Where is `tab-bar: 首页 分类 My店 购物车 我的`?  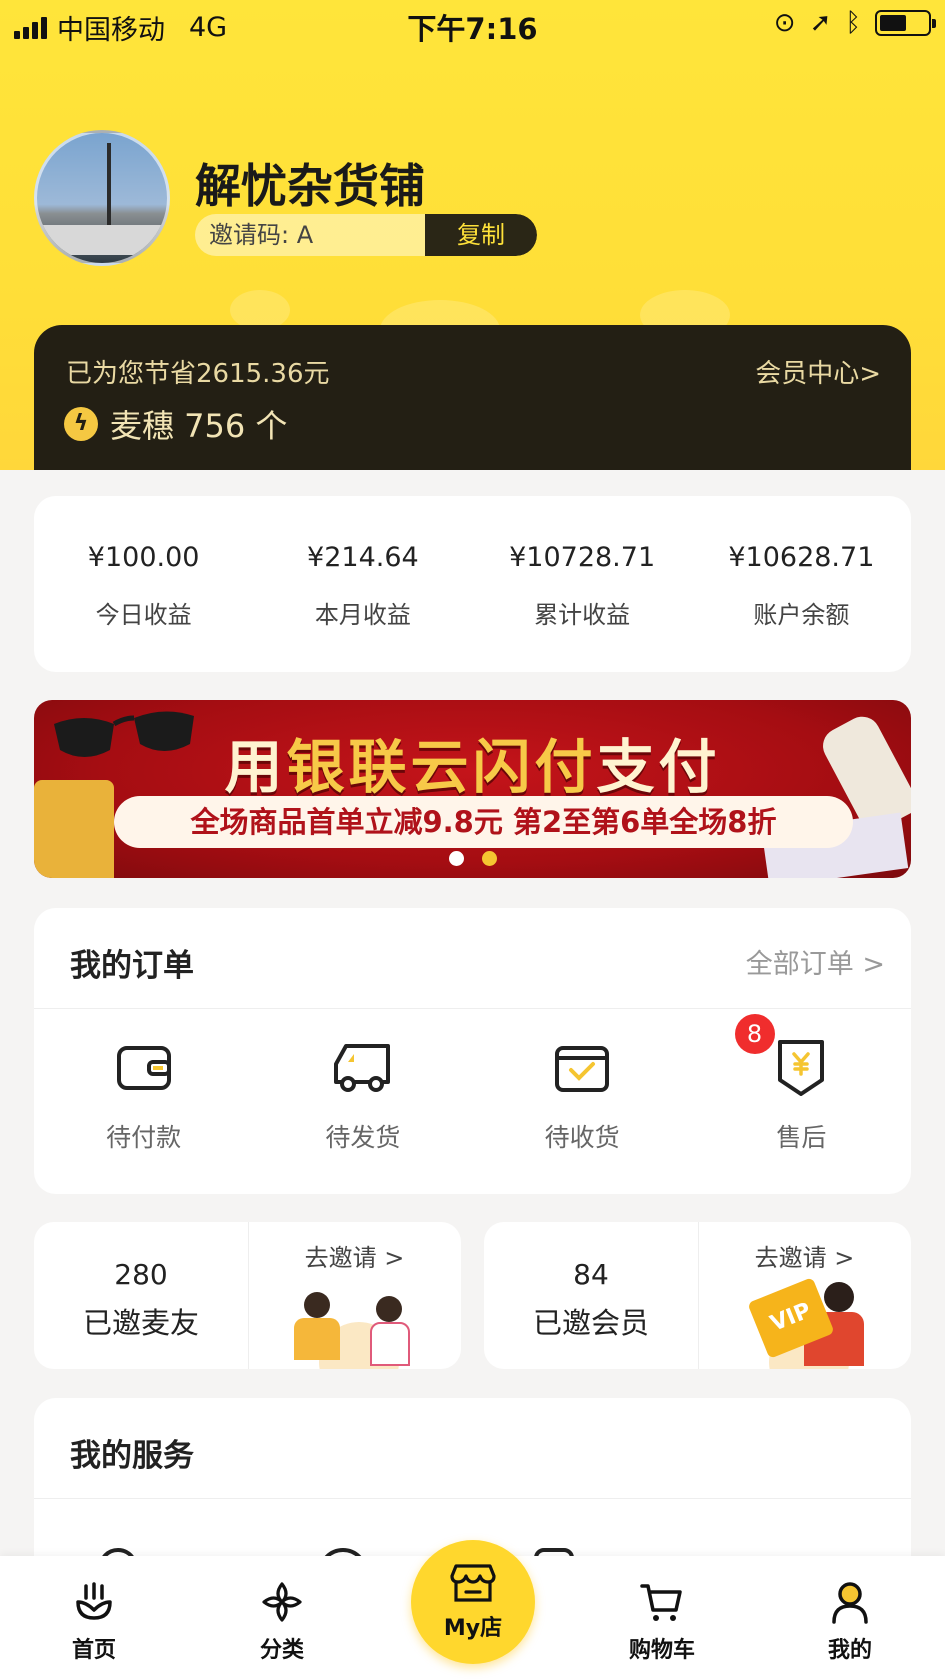 tab-bar: 首页 分类 My店 购物车 我的 is located at coordinates (472, 1609).